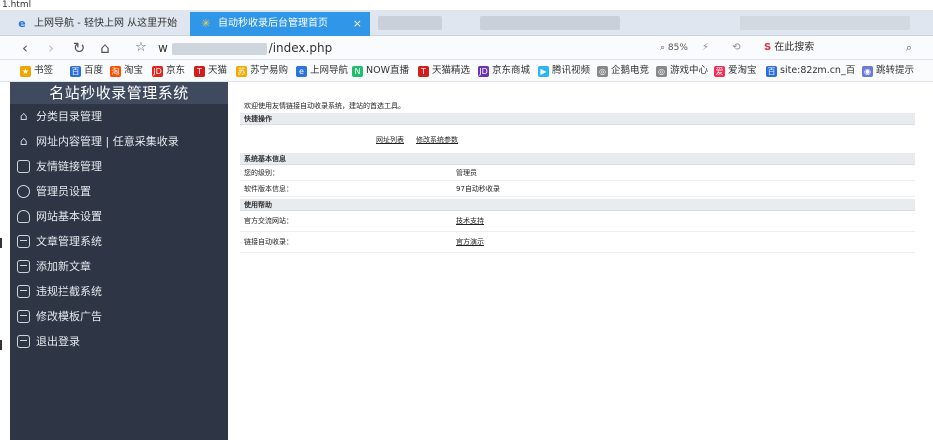 This screenshot has width=933, height=440. Describe the element at coordinates (176, 70) in the screenshot. I see `bookmark-label: 京东` at that location.